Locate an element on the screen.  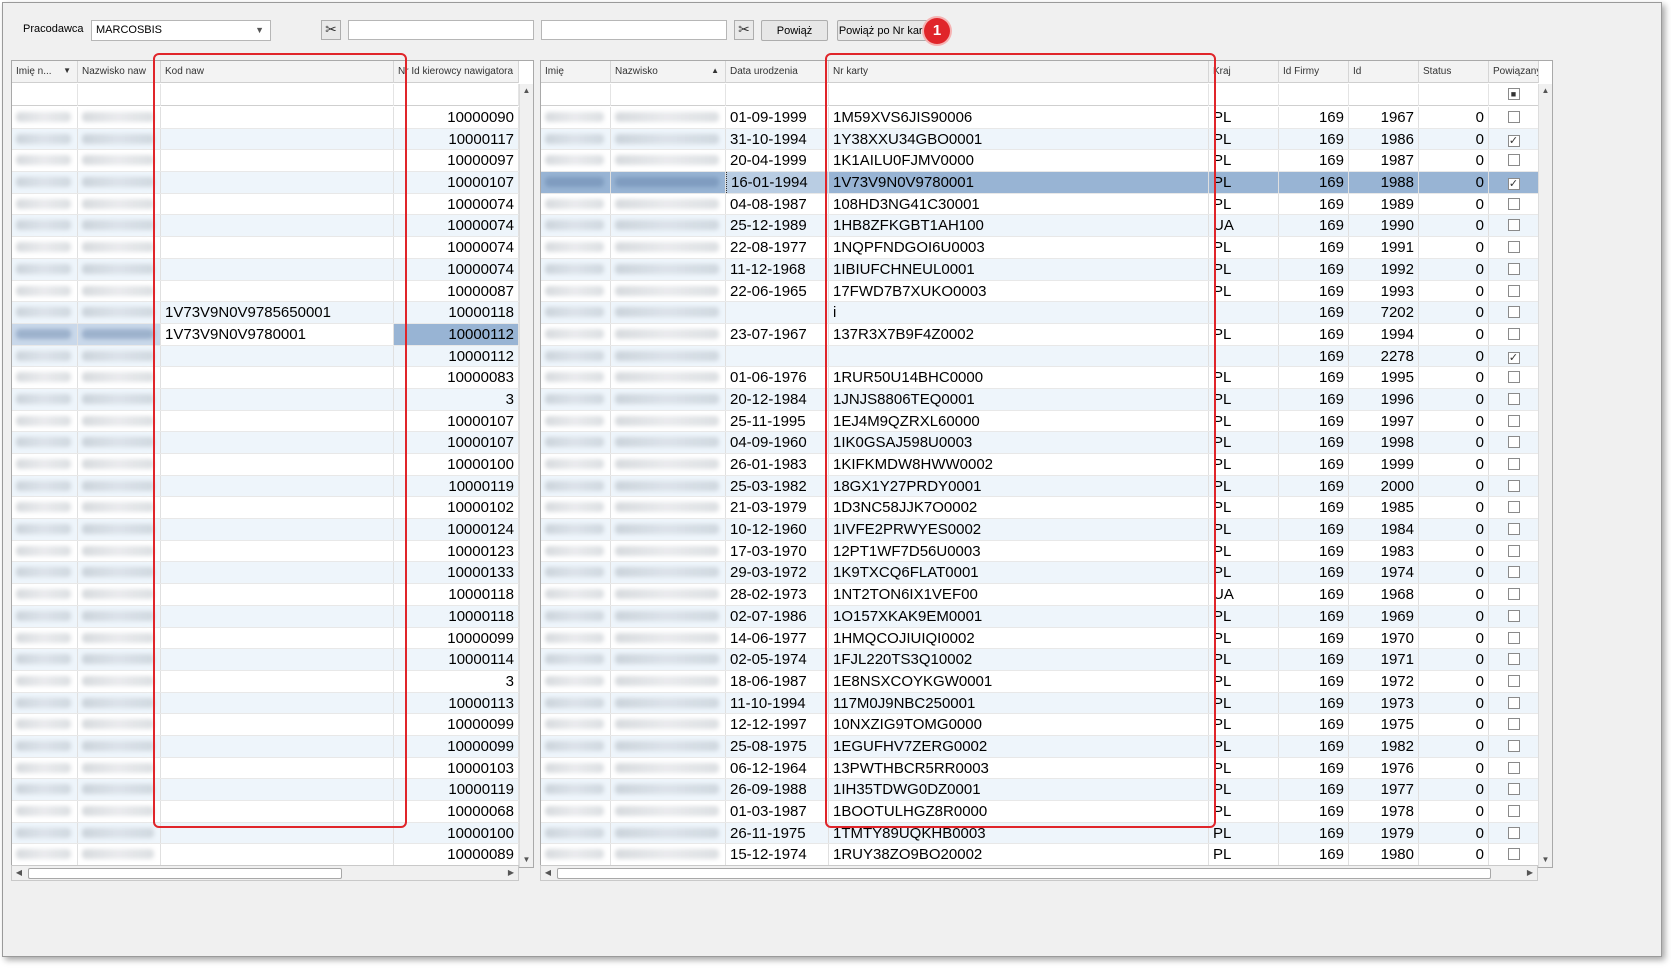
table-row: 26-11-1975 1TMTY89UQKHB0003 PL 169 1979 0 is located at coordinates (1040, 833).